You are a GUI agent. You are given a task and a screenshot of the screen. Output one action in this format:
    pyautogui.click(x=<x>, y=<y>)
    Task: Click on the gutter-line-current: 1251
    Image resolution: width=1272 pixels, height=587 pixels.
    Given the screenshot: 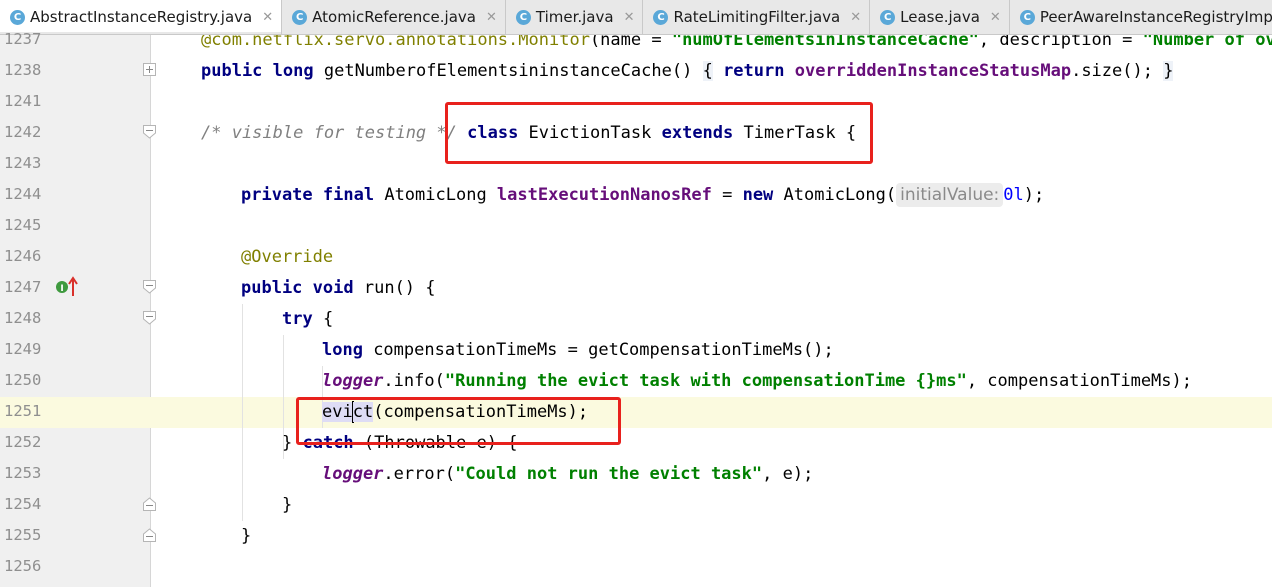 What is the action you would take?
    pyautogui.click(x=75, y=412)
    